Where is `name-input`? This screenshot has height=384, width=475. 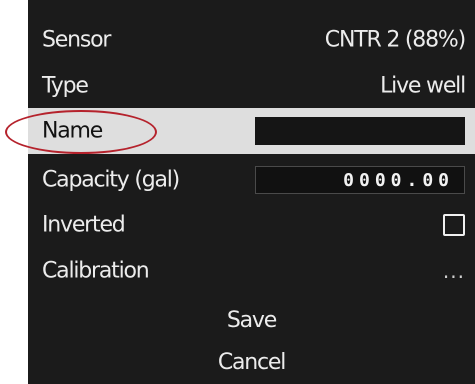 name-input is located at coordinates (360, 131).